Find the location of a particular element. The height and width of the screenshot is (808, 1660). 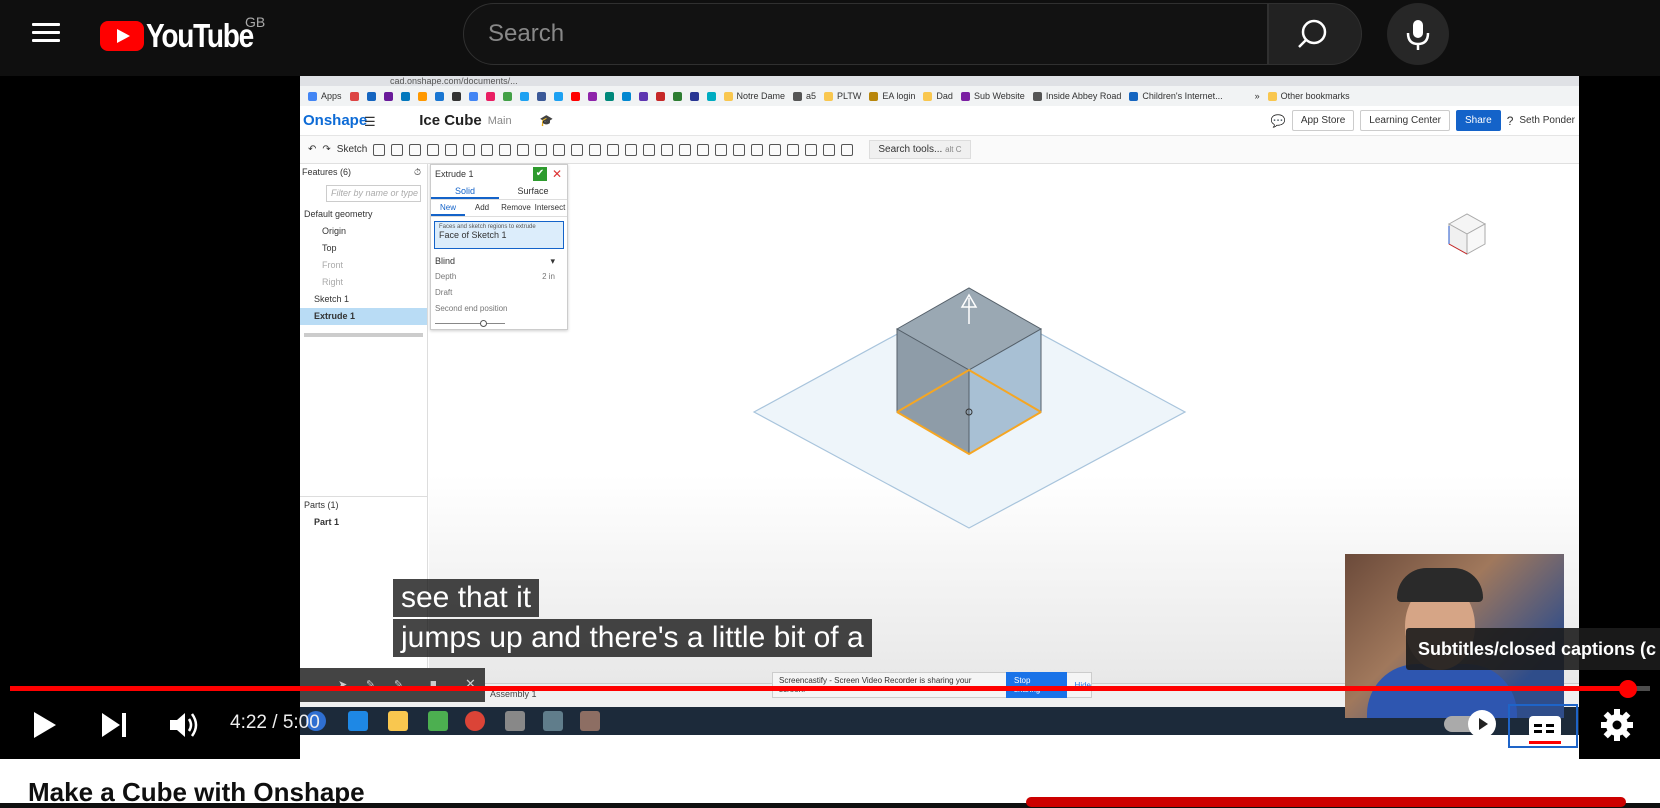

player-controls: 4:22 / 5:00 is located at coordinates (830, 724).